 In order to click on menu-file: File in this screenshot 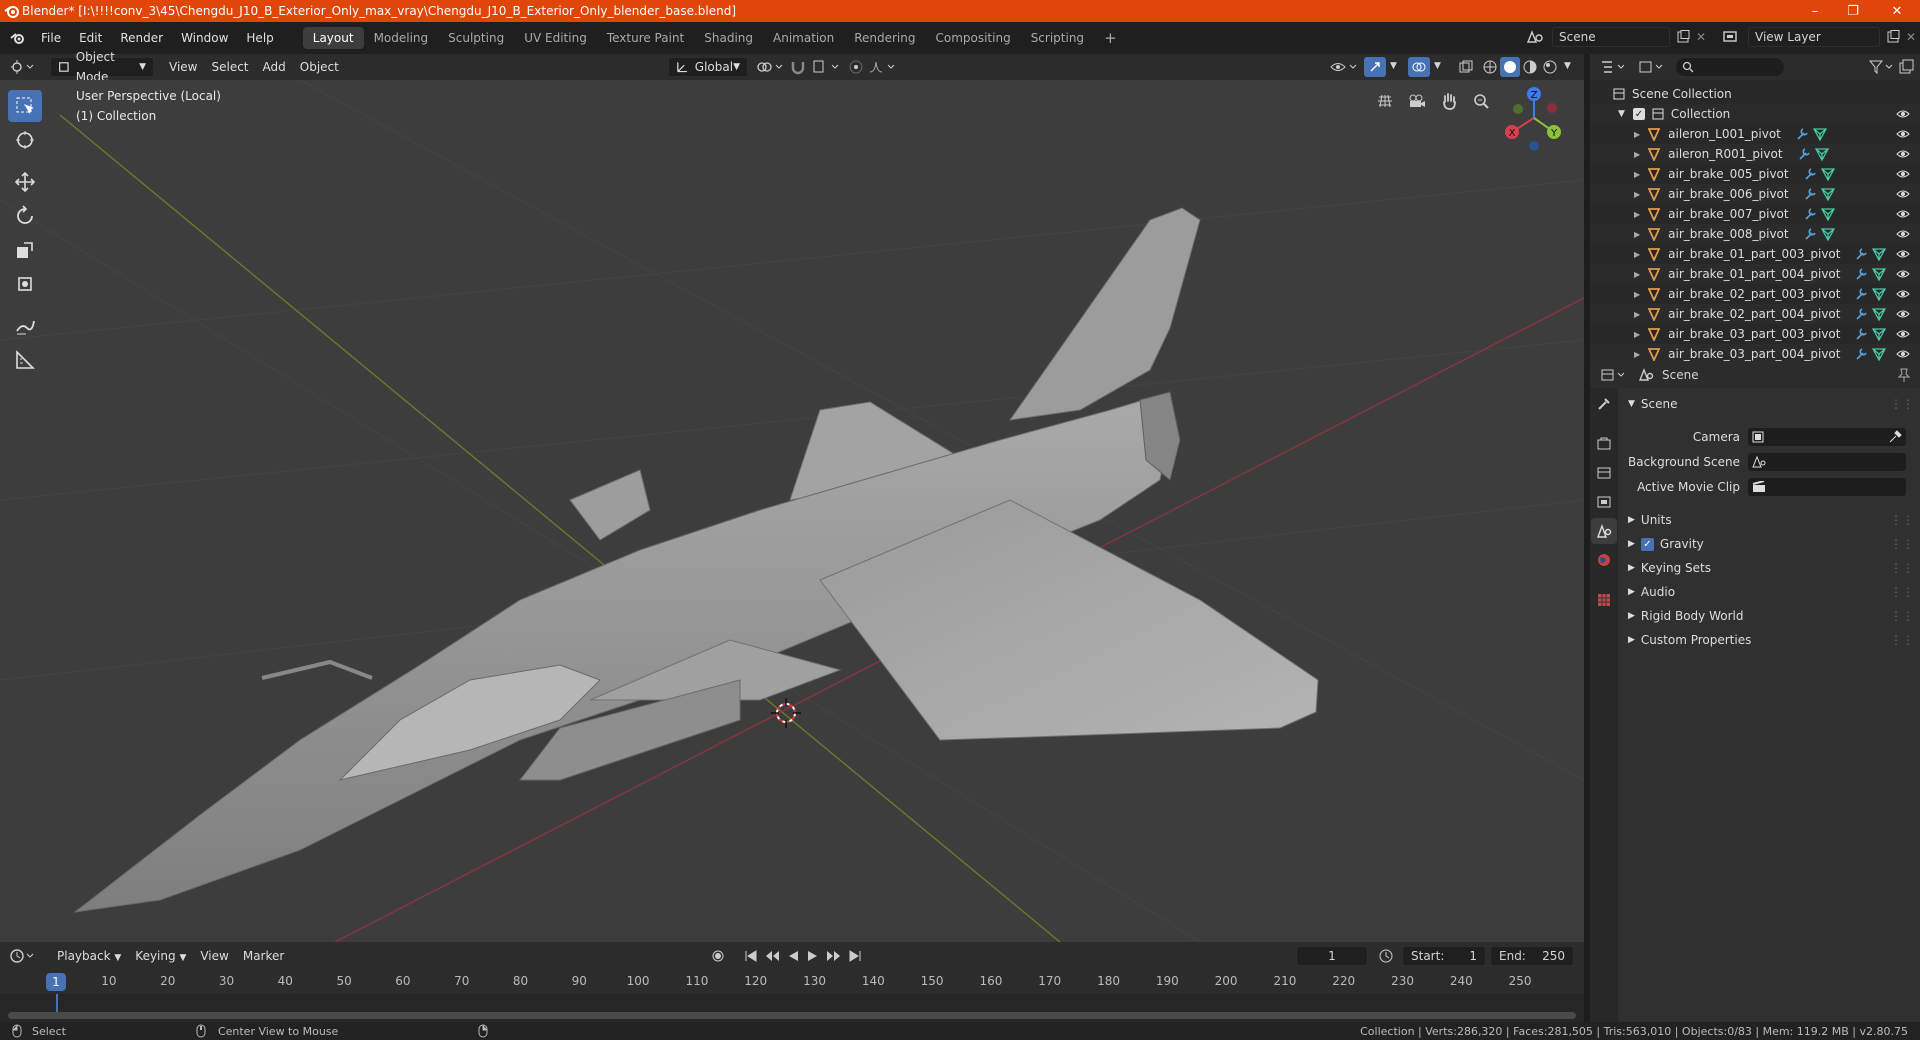, I will do `click(51, 38)`.